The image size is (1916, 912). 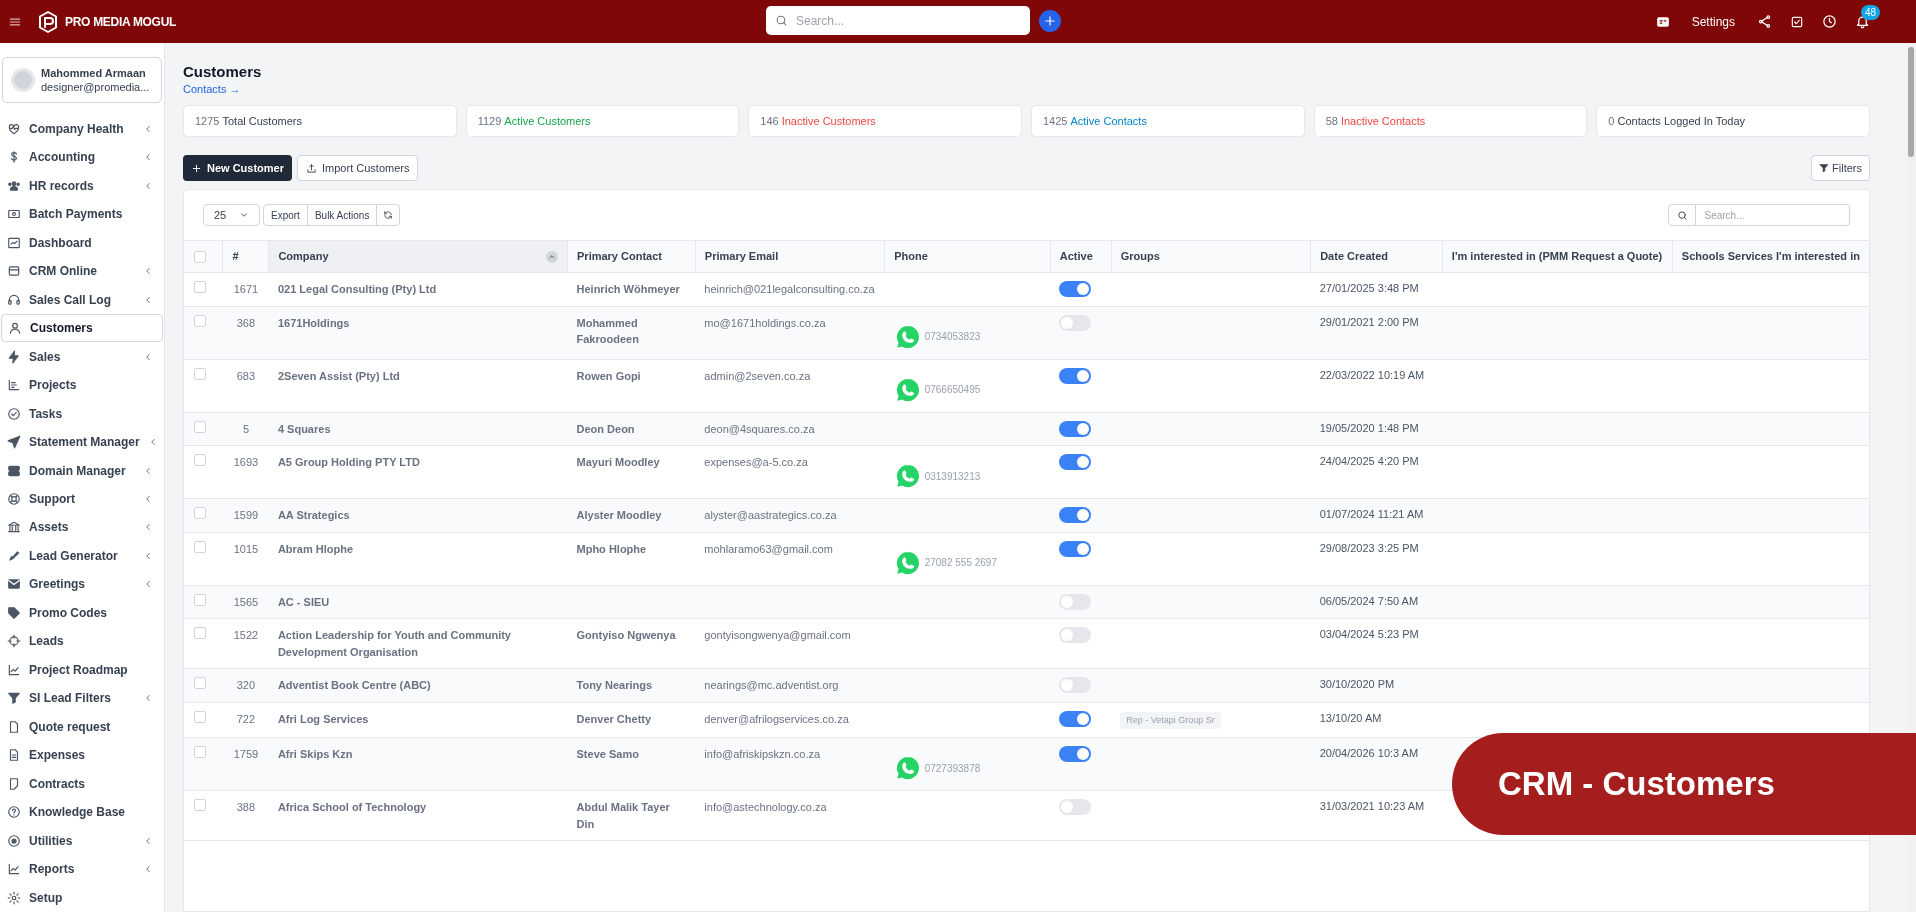 What do you see at coordinates (1557, 256) in the screenshot?
I see `column-header: I'm interested in (PMM Request a Quote)` at bounding box center [1557, 256].